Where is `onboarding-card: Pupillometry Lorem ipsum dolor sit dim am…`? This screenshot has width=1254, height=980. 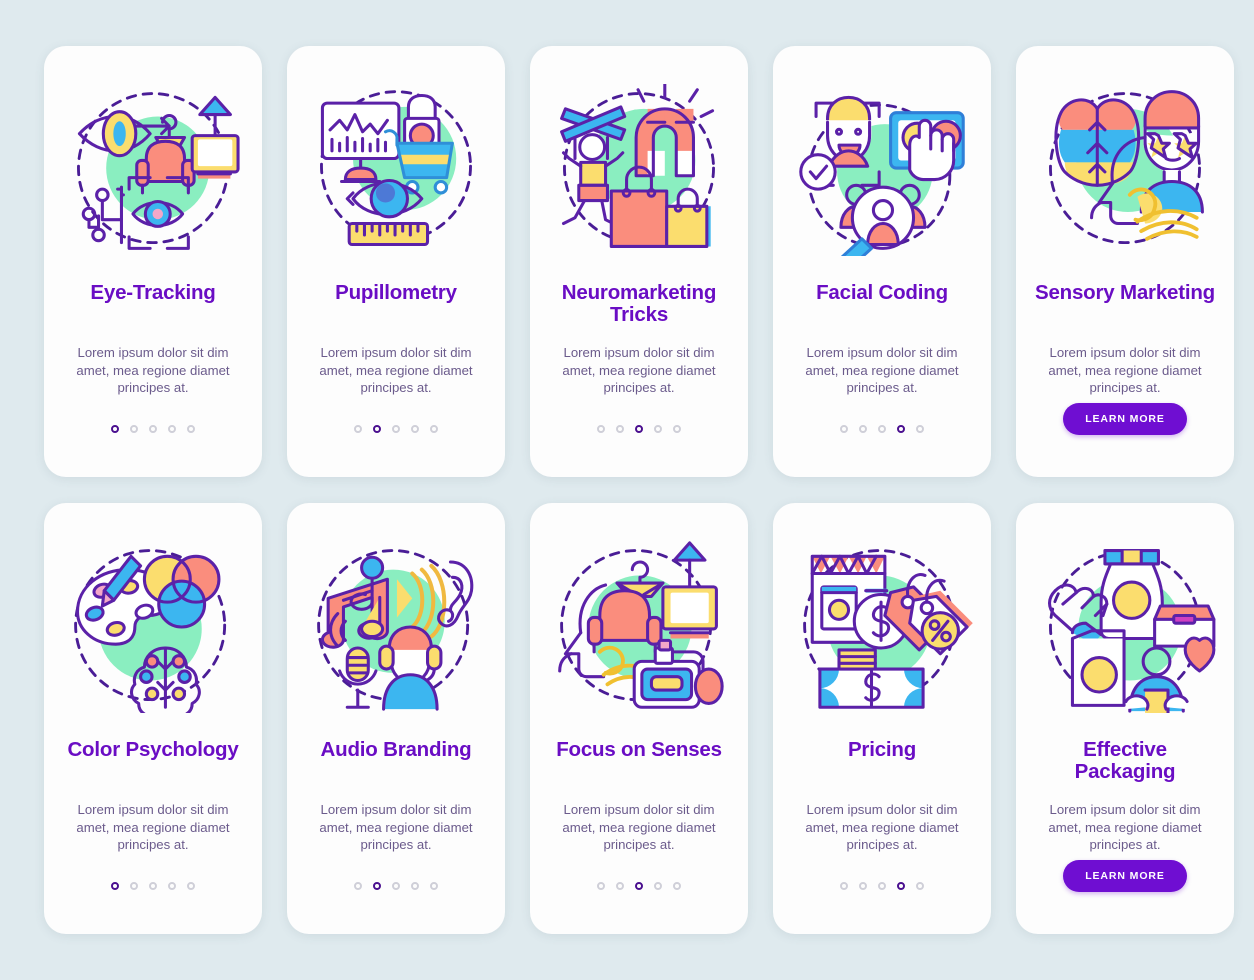
onboarding-card: Pupillometry Lorem ipsum dolor sit dim am… is located at coordinates (396, 261).